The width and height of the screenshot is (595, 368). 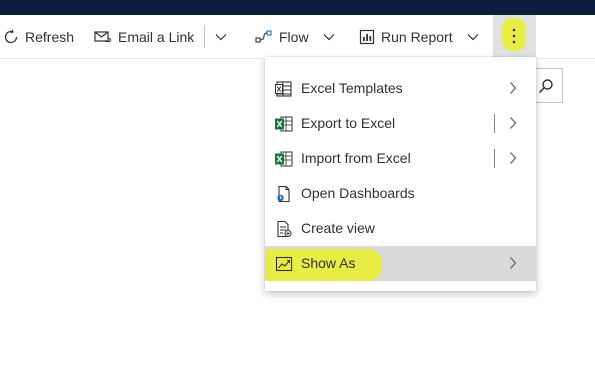 I want to click on menu-item-show-as-content: Show As, so click(x=400, y=263).